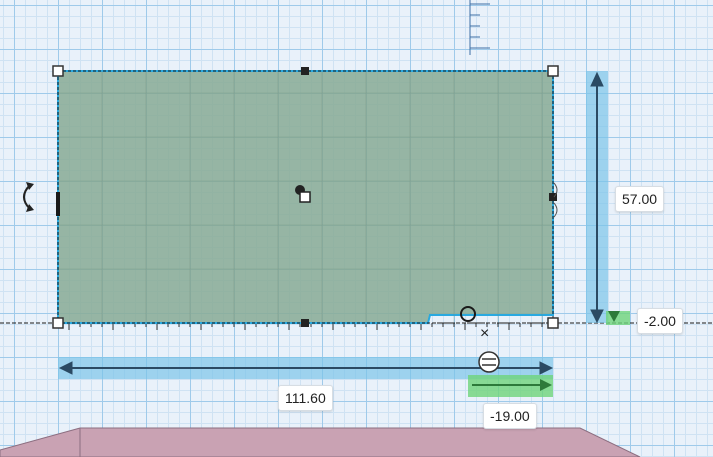  What do you see at coordinates (484, 334) in the screenshot?
I see `close-icon: ×` at bounding box center [484, 334].